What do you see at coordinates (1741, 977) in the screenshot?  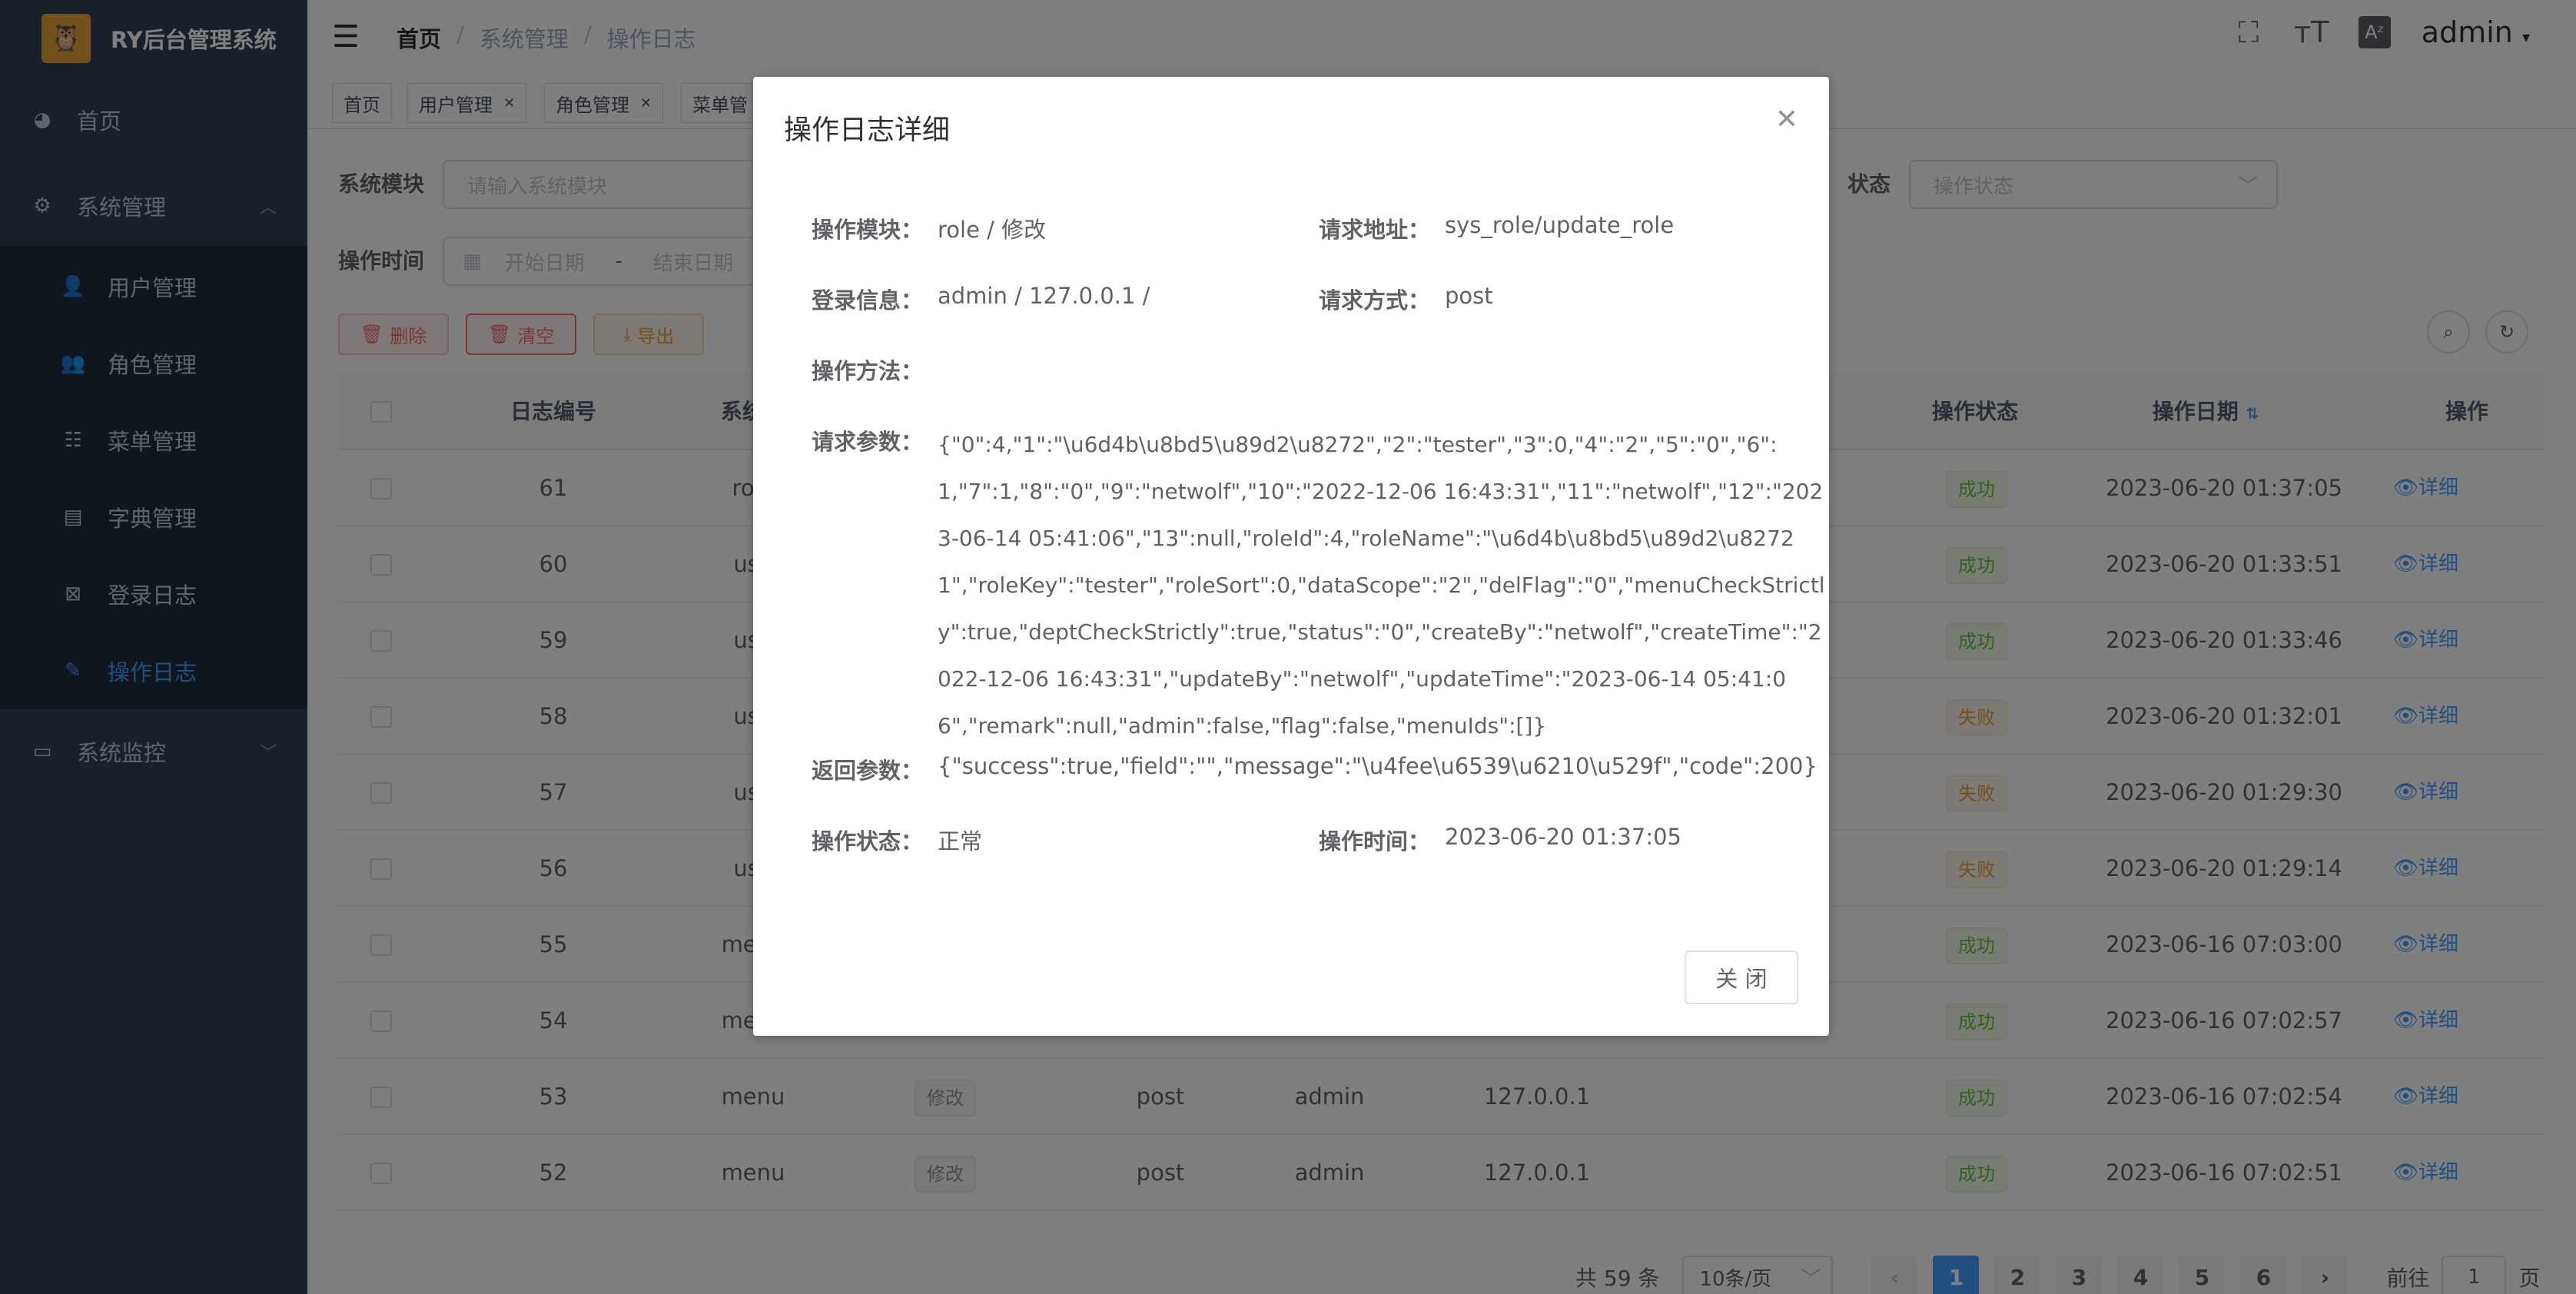 I see `close-dialog-button: 关 闭` at bounding box center [1741, 977].